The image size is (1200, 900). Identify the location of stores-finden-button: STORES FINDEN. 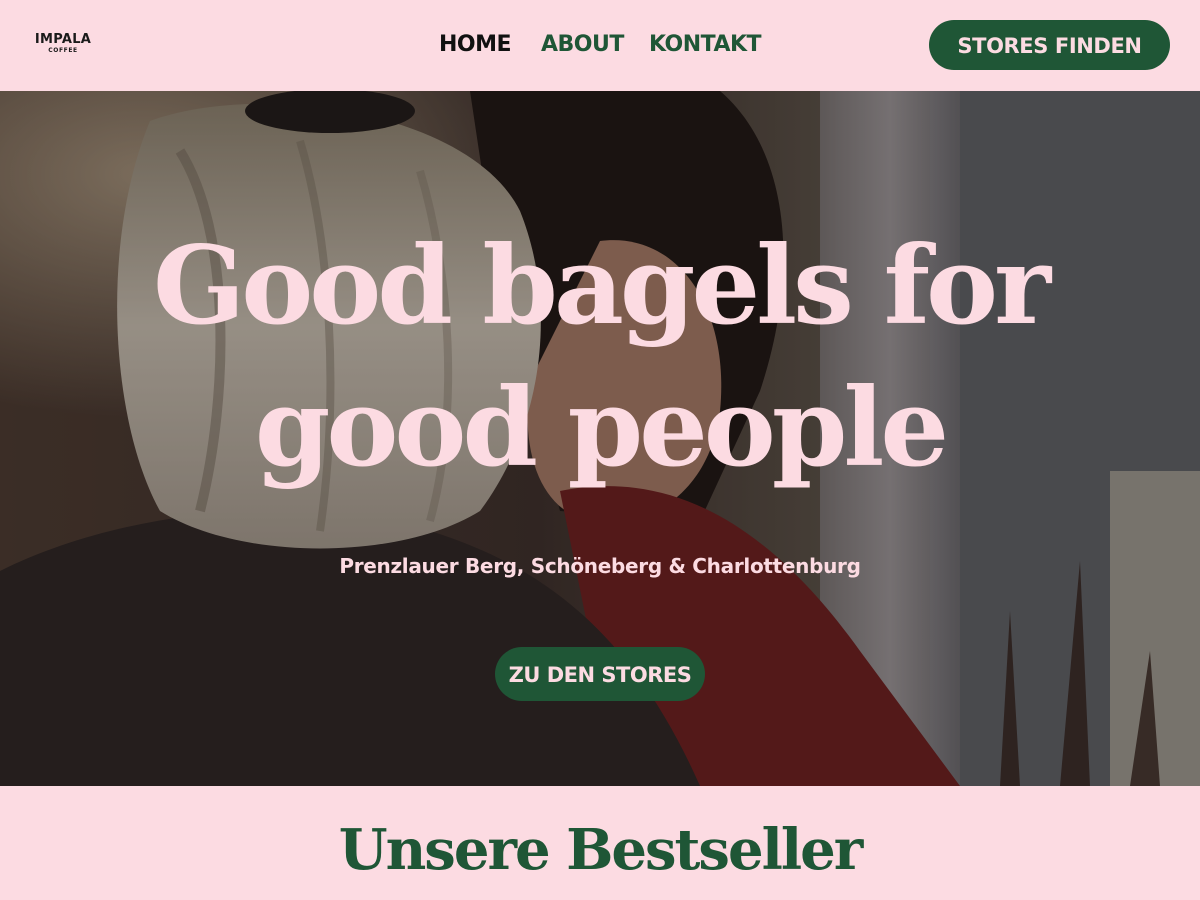
(1049, 45).